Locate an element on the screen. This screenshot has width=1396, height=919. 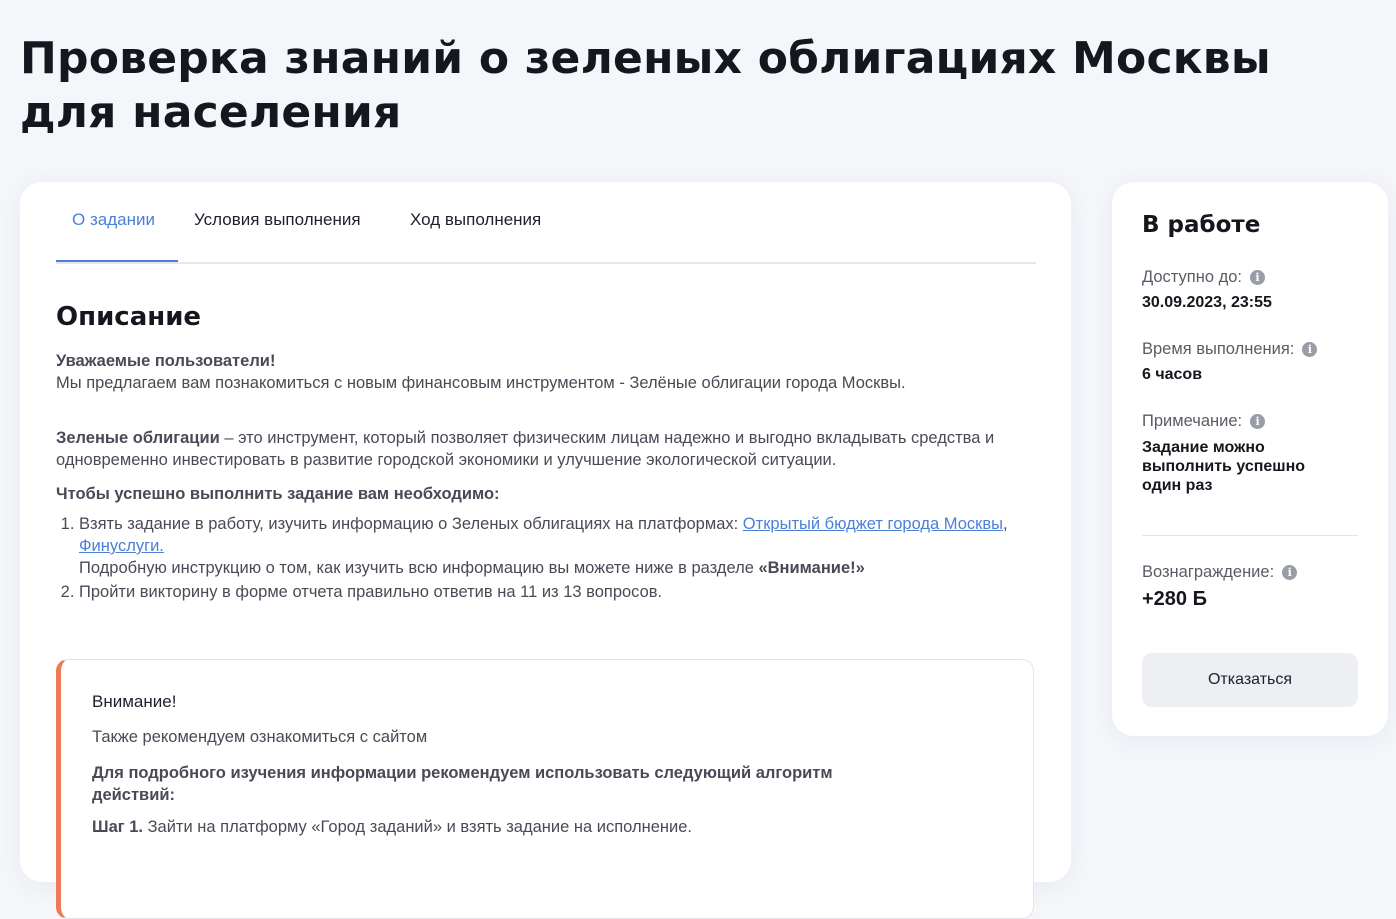
status-title: В работе is located at coordinates (1201, 225).